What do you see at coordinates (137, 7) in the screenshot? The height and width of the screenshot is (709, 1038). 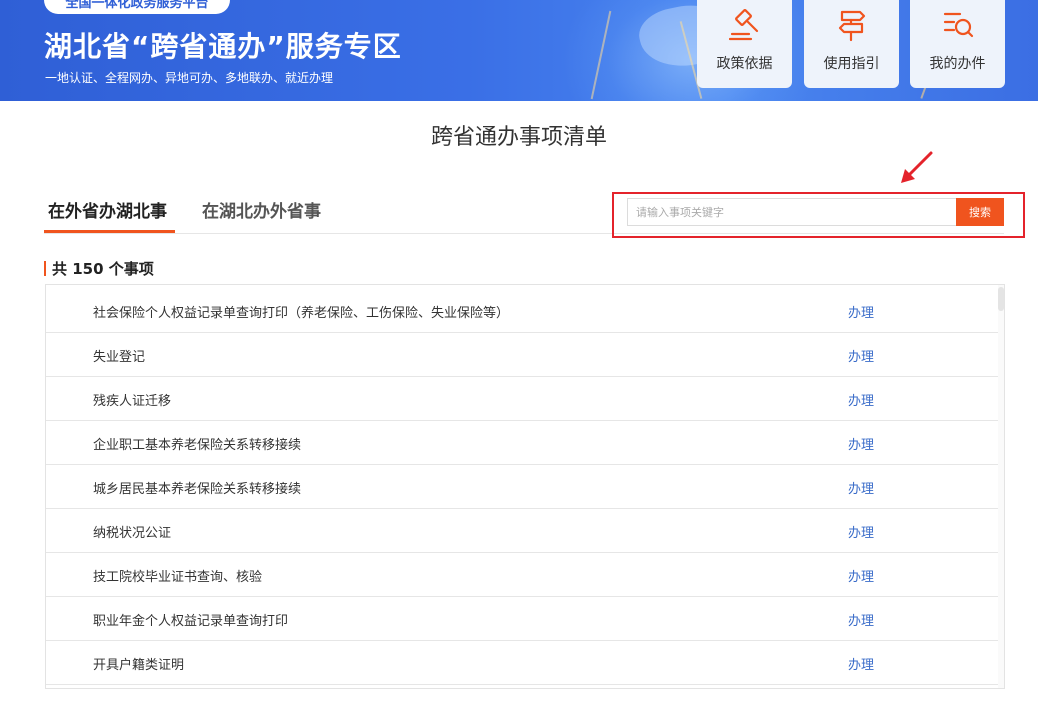 I see `platform-badge: 全国一体化政务服务平台` at bounding box center [137, 7].